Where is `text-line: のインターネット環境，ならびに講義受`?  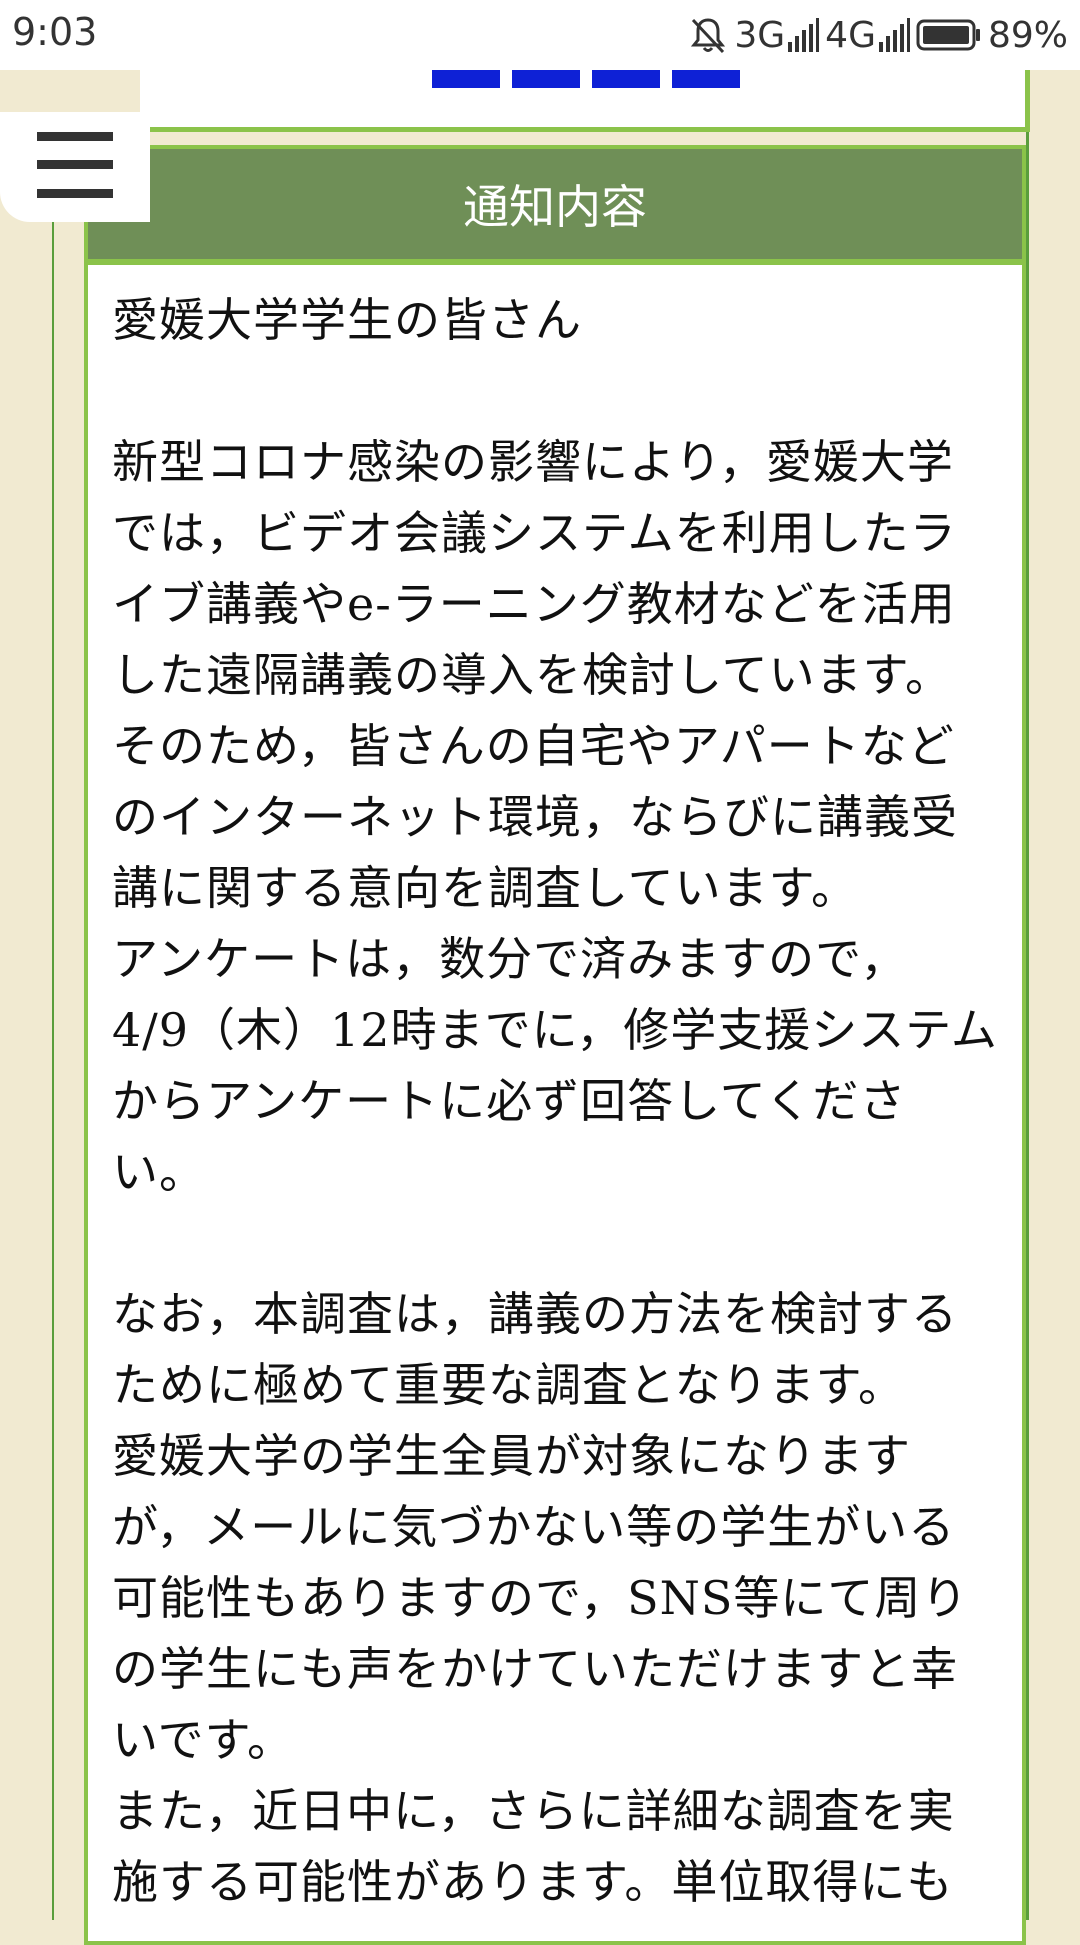 text-line: のインターネット環境，ならびに講義受 is located at coordinates (535, 817).